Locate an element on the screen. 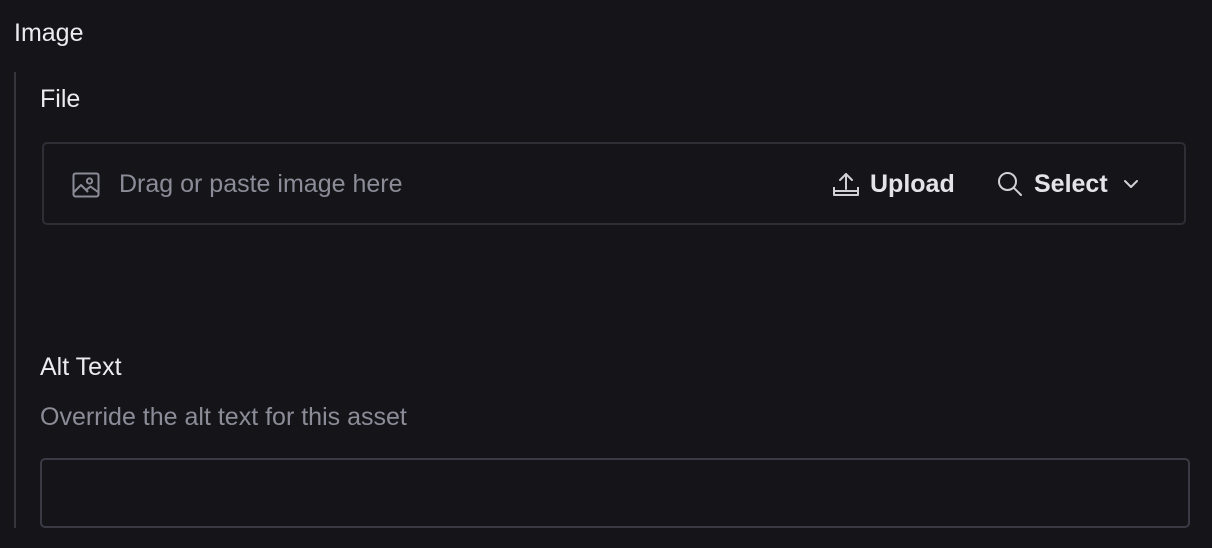  alt-text-description: Override the alt text for this asset is located at coordinates (223, 417).